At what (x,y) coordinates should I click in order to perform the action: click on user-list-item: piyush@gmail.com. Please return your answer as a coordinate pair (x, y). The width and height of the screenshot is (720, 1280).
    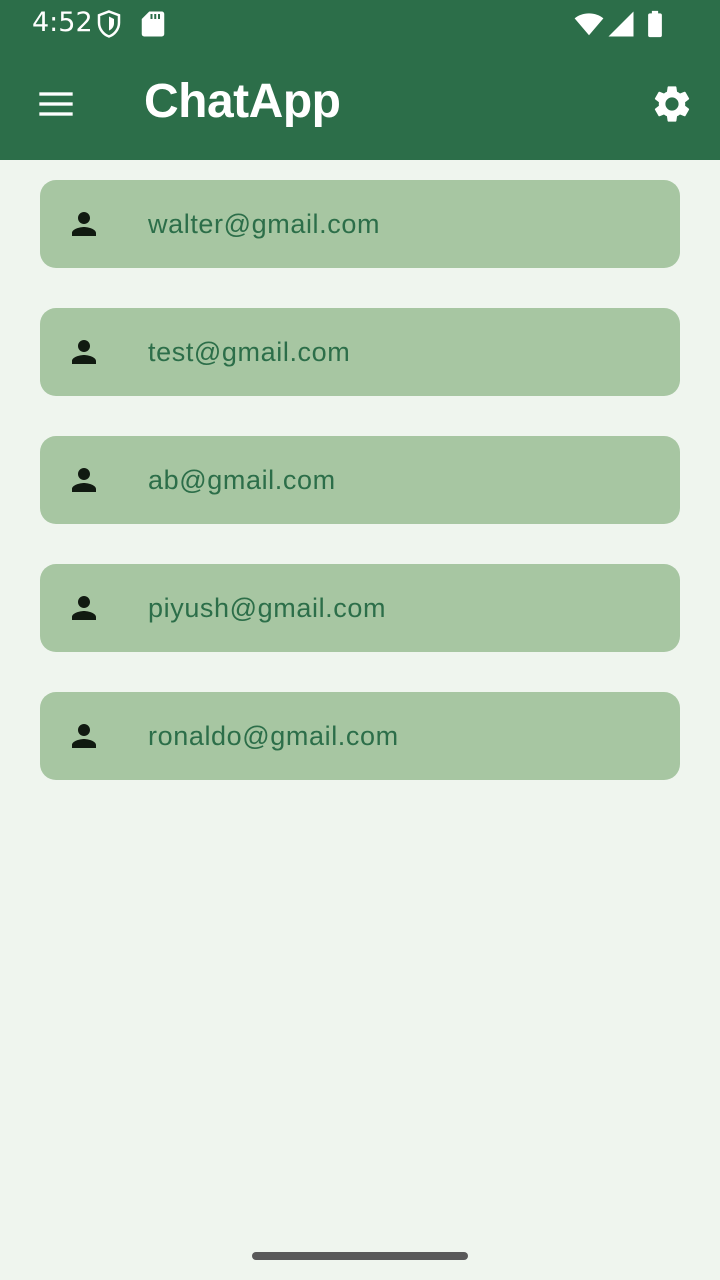
    Looking at the image, I should click on (360, 608).